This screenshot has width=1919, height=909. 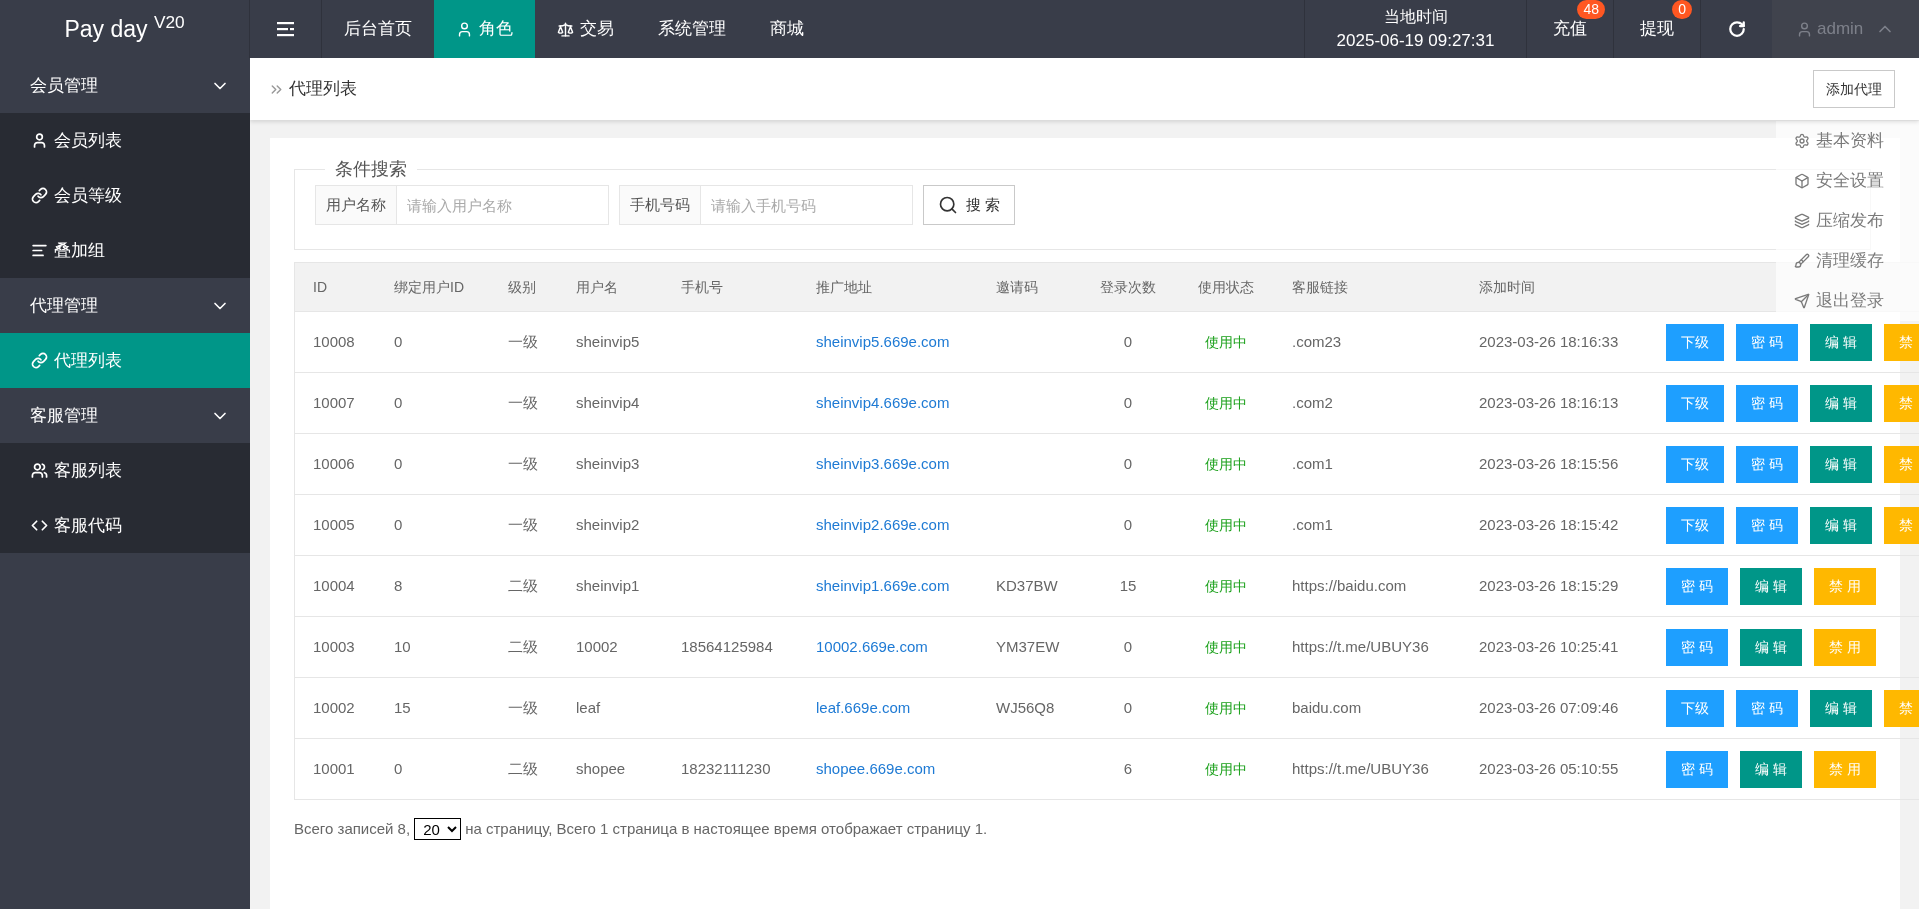 What do you see at coordinates (1549, 341) in the screenshot?
I see `table-cell: 2023-03-26 18:16:33` at bounding box center [1549, 341].